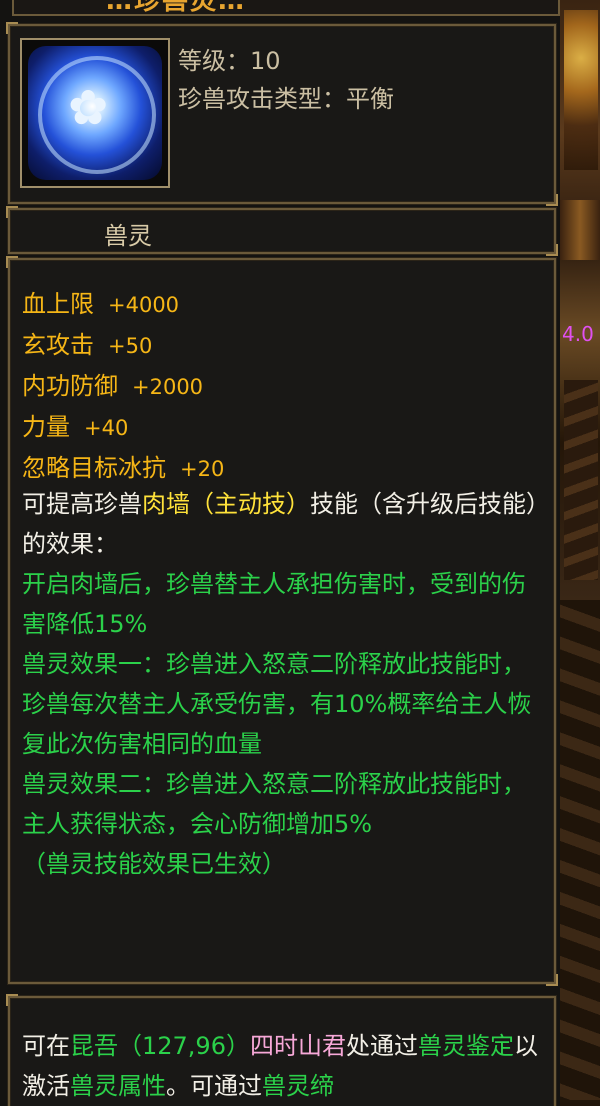  Describe the element at coordinates (94, 468) in the screenshot. I see `stat-label: 忽略目标冰抗` at that location.